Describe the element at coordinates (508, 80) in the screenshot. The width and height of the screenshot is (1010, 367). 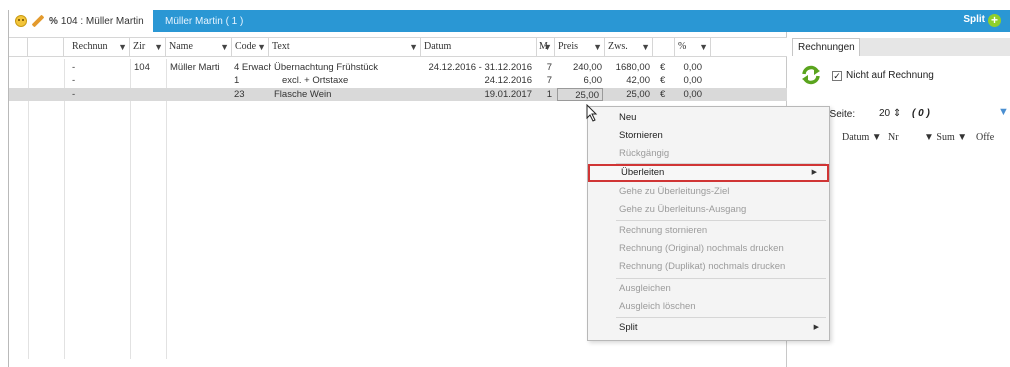
I see `cell-datum: 24.12.2016` at that location.